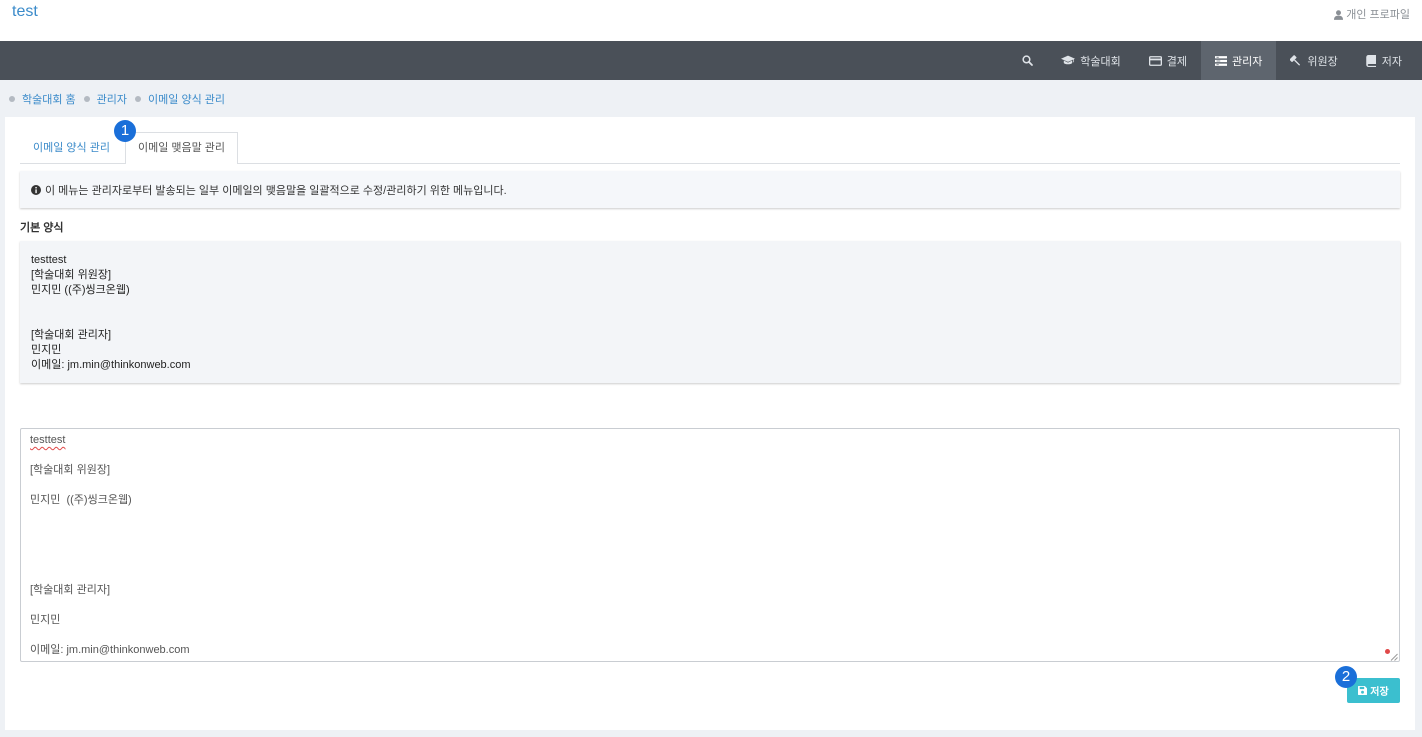 This screenshot has height=737, width=1422. What do you see at coordinates (181, 148) in the screenshot?
I see `tab-email-closing: 이메일 맺음말 관리` at bounding box center [181, 148].